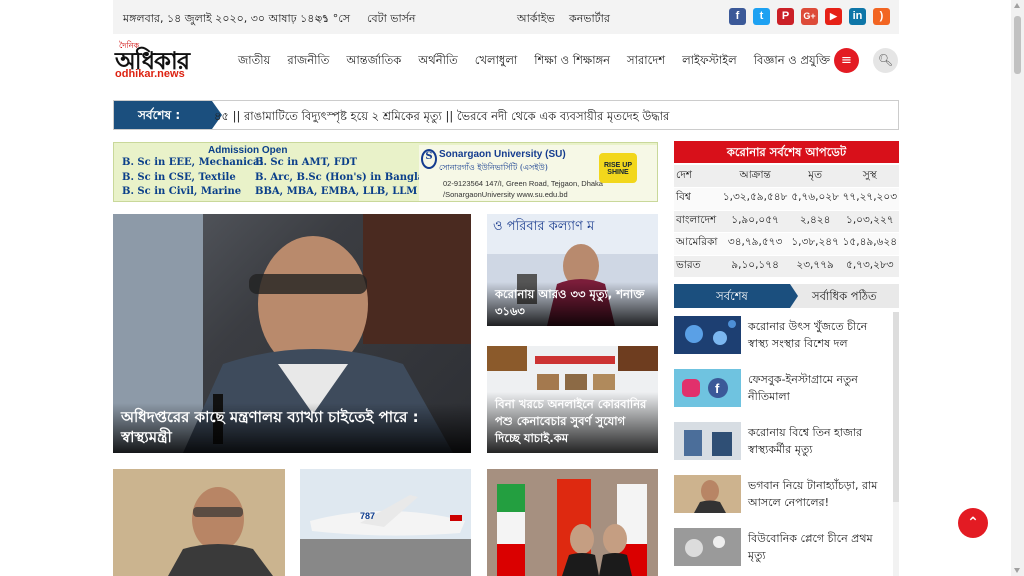  What do you see at coordinates (1017, 570) in the screenshot?
I see `scroll-down-arrow-icon` at bounding box center [1017, 570].